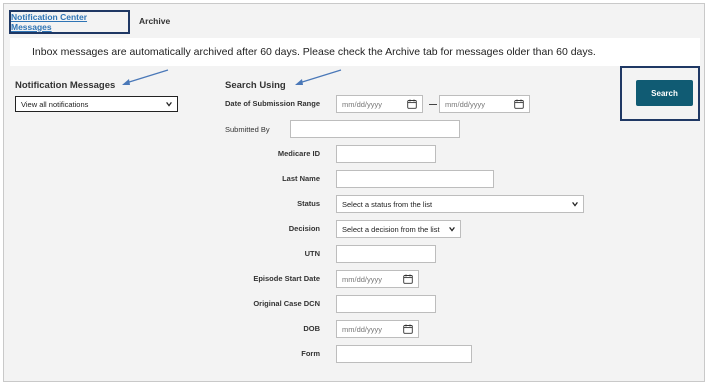  Describe the element at coordinates (415, 179) in the screenshot. I see `last-name-input` at that location.